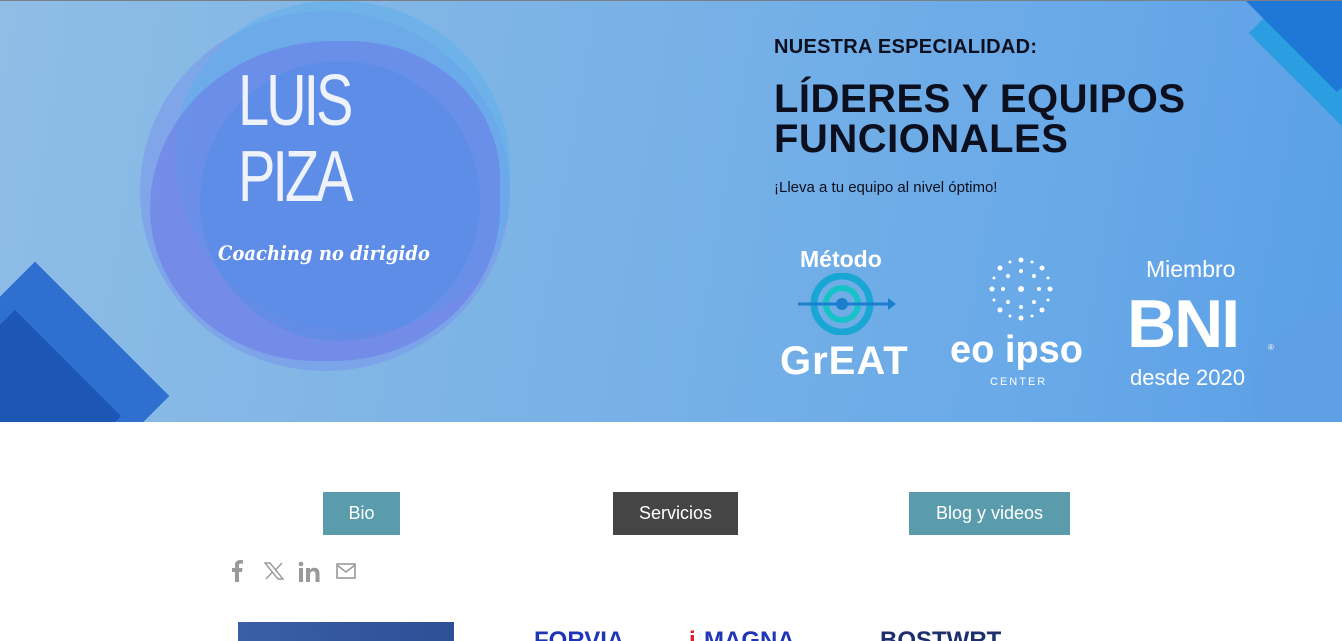 The image size is (1342, 641). Describe the element at coordinates (309, 571) in the screenshot. I see `linkedin-icon` at that location.